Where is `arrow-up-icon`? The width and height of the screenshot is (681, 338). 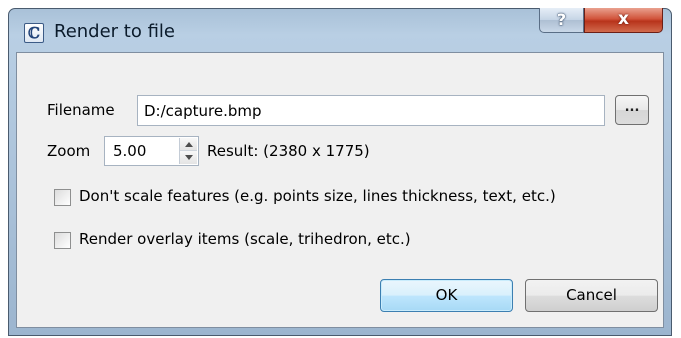
arrow-up-icon is located at coordinates (188, 144).